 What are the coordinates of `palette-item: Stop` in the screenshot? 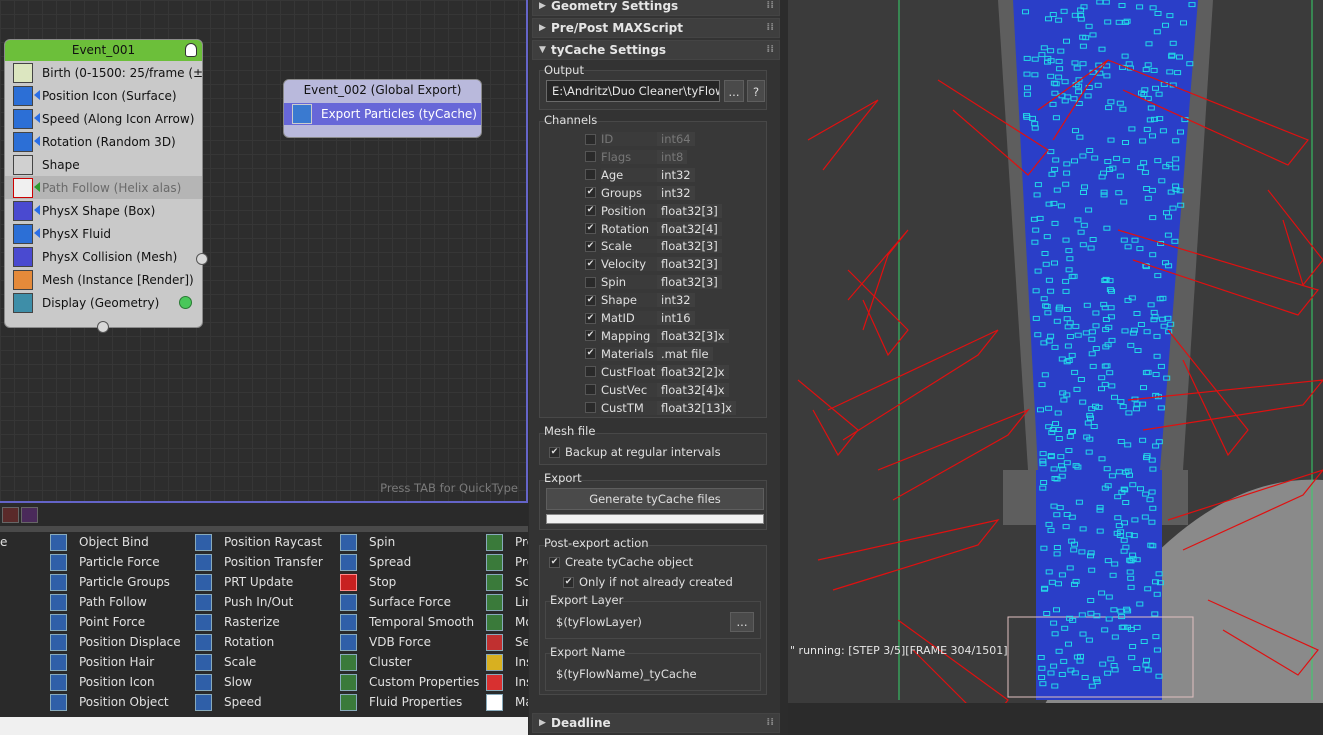 It's located at (409, 582).